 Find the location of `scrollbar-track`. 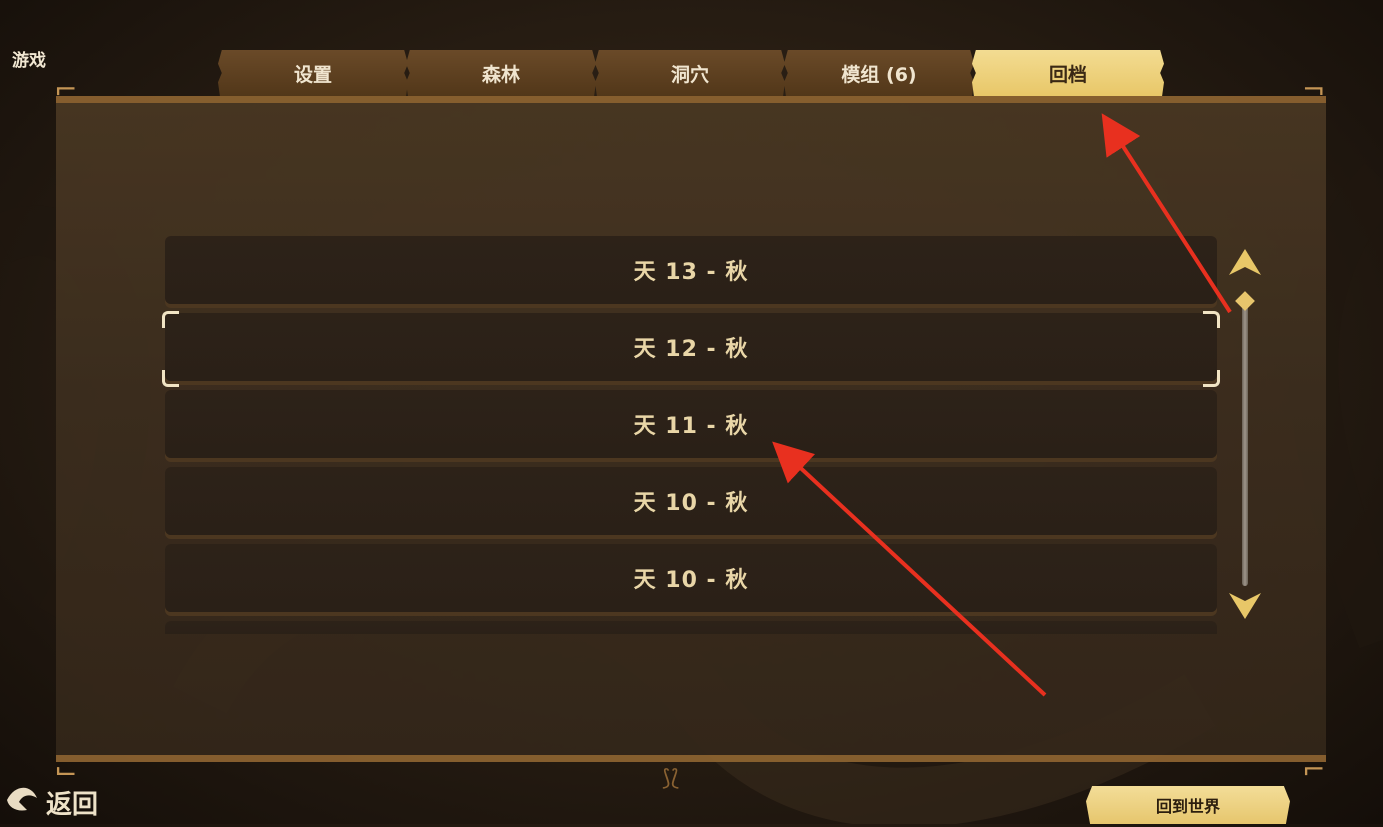

scrollbar-track is located at coordinates (1245, 443).